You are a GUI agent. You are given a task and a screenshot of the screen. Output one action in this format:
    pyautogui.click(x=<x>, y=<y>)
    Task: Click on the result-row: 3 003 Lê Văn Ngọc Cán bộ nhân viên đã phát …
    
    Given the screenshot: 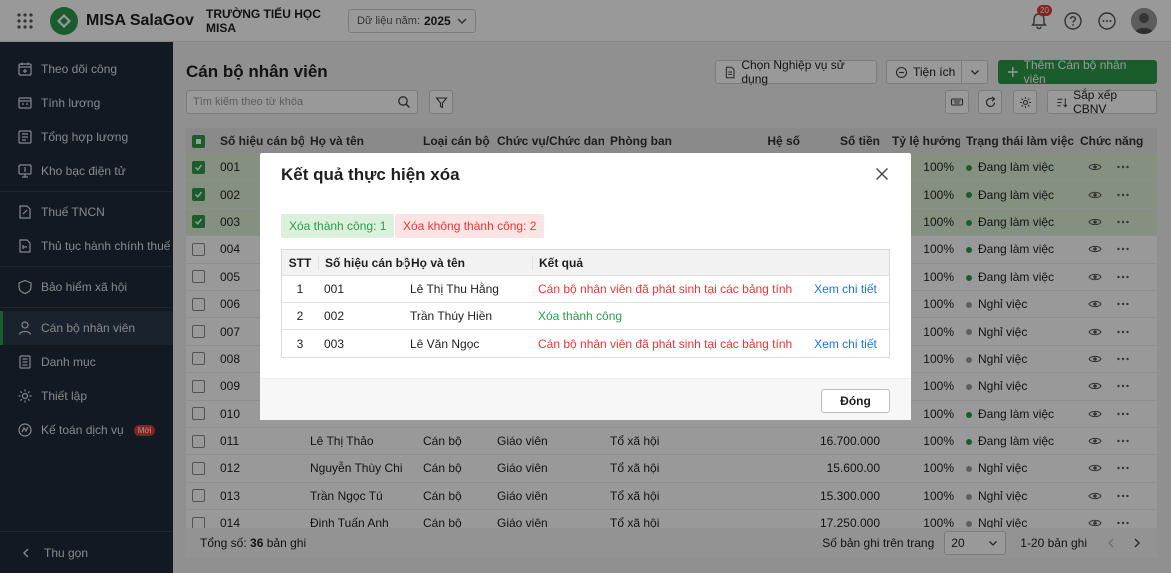 What is the action you would take?
    pyautogui.click(x=585, y=343)
    